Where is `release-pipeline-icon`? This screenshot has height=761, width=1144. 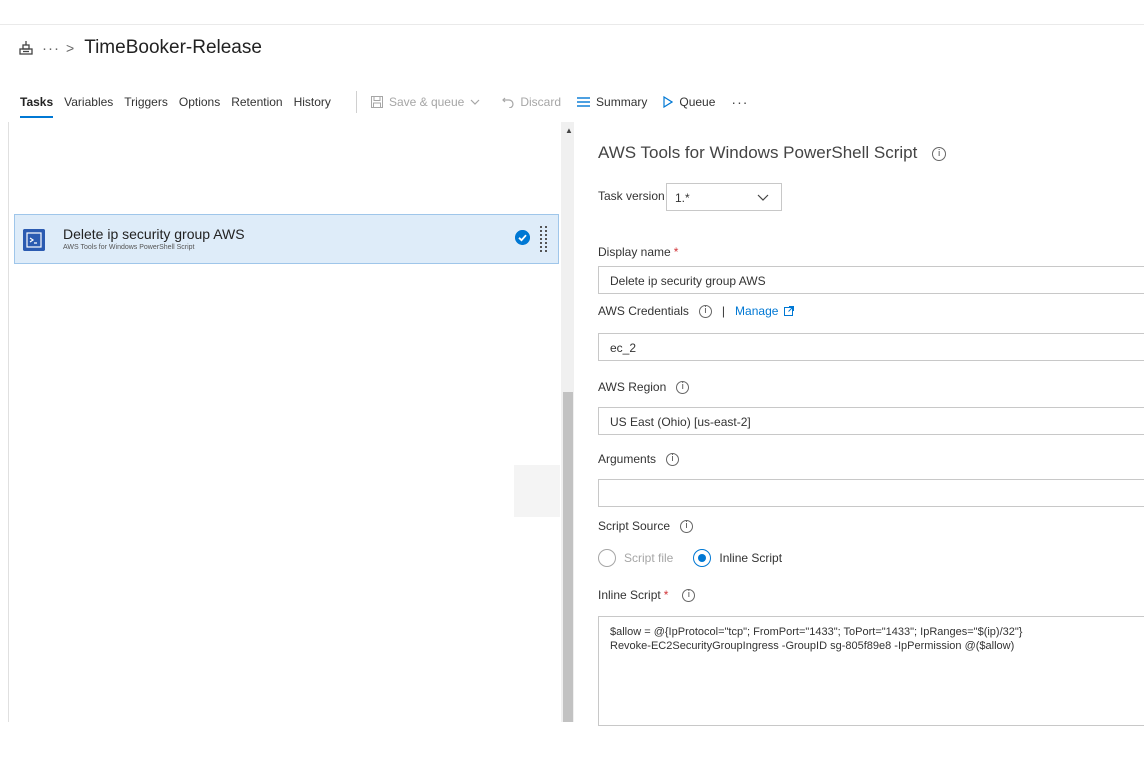 release-pipeline-icon is located at coordinates (26, 48).